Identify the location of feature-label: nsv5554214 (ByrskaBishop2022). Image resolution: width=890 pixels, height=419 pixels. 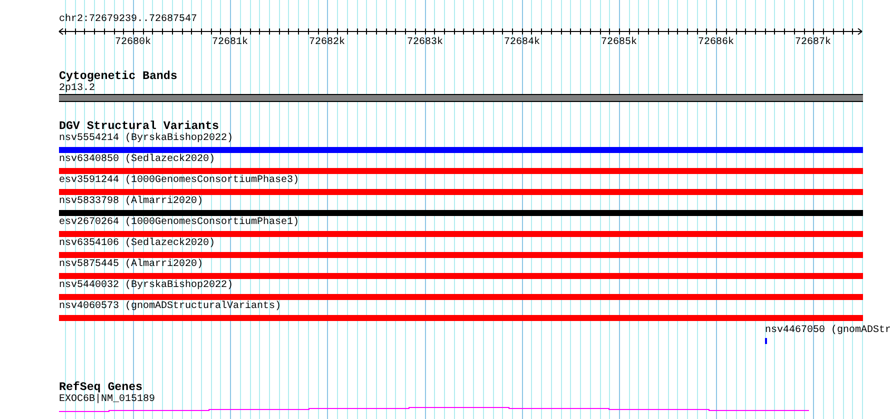
(146, 138).